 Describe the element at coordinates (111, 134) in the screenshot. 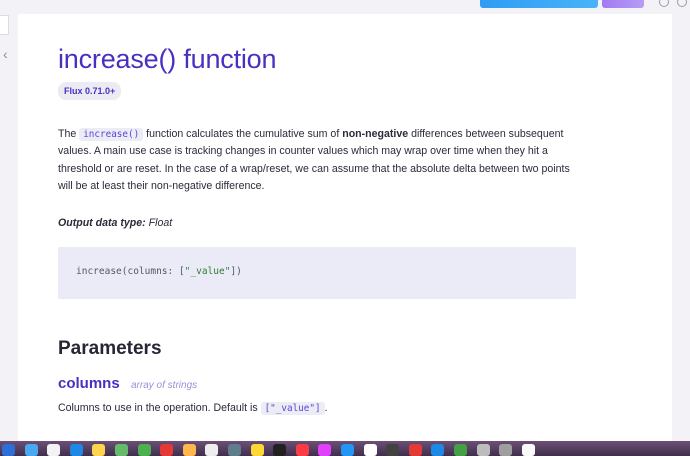

I see `inline-code-function: increase()` at that location.